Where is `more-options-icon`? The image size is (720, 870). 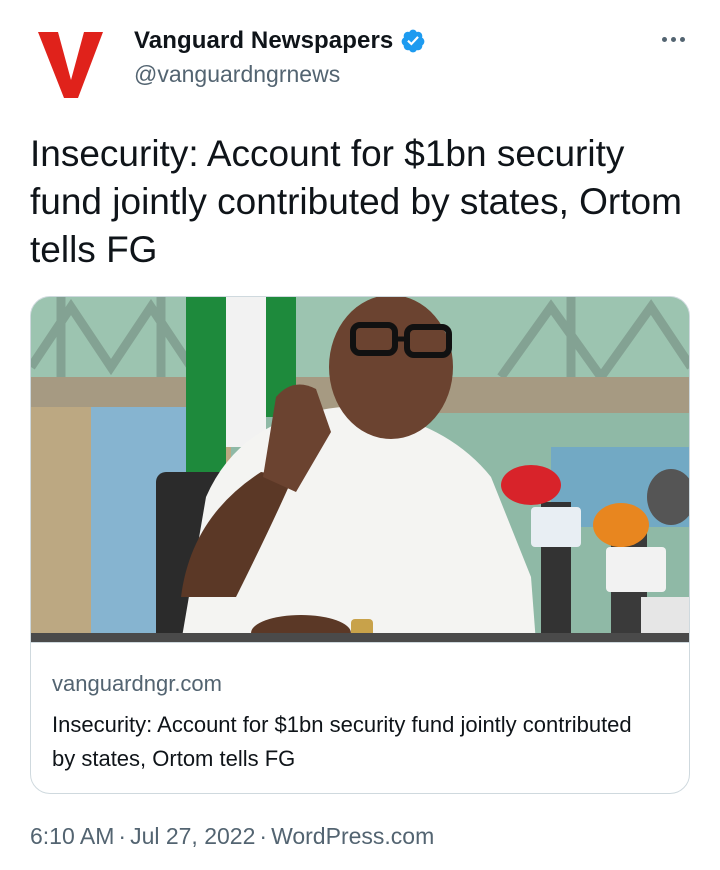 more-options-icon is located at coordinates (673, 39).